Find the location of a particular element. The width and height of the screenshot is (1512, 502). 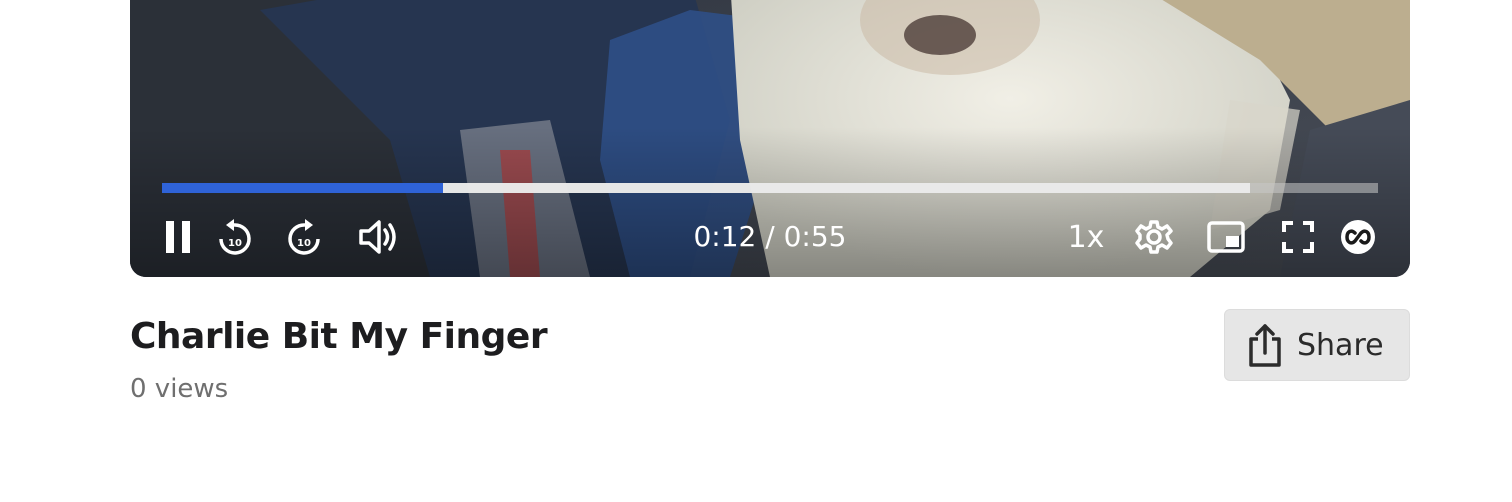

duration: 0:55 is located at coordinates (815, 236).